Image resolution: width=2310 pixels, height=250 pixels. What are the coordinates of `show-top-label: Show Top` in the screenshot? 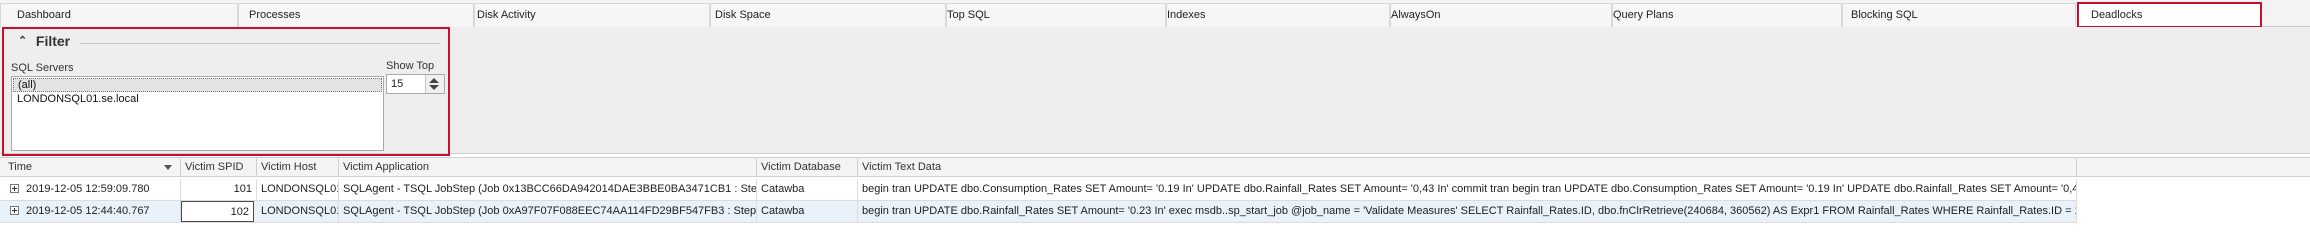 It's located at (410, 66).